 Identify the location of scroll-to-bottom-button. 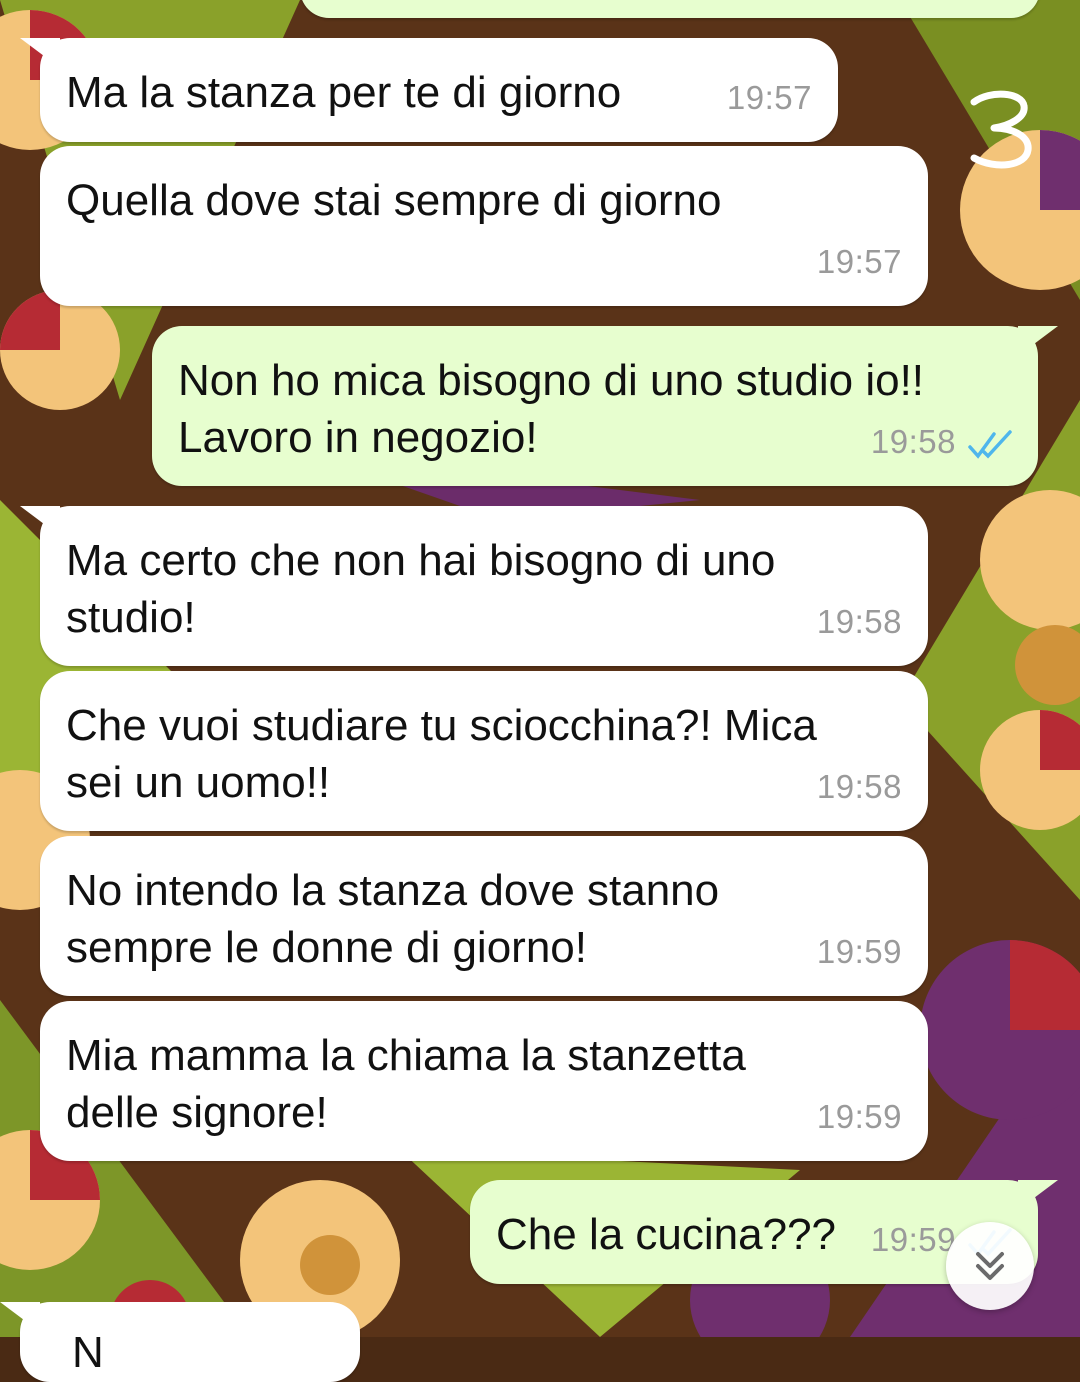
(990, 1266).